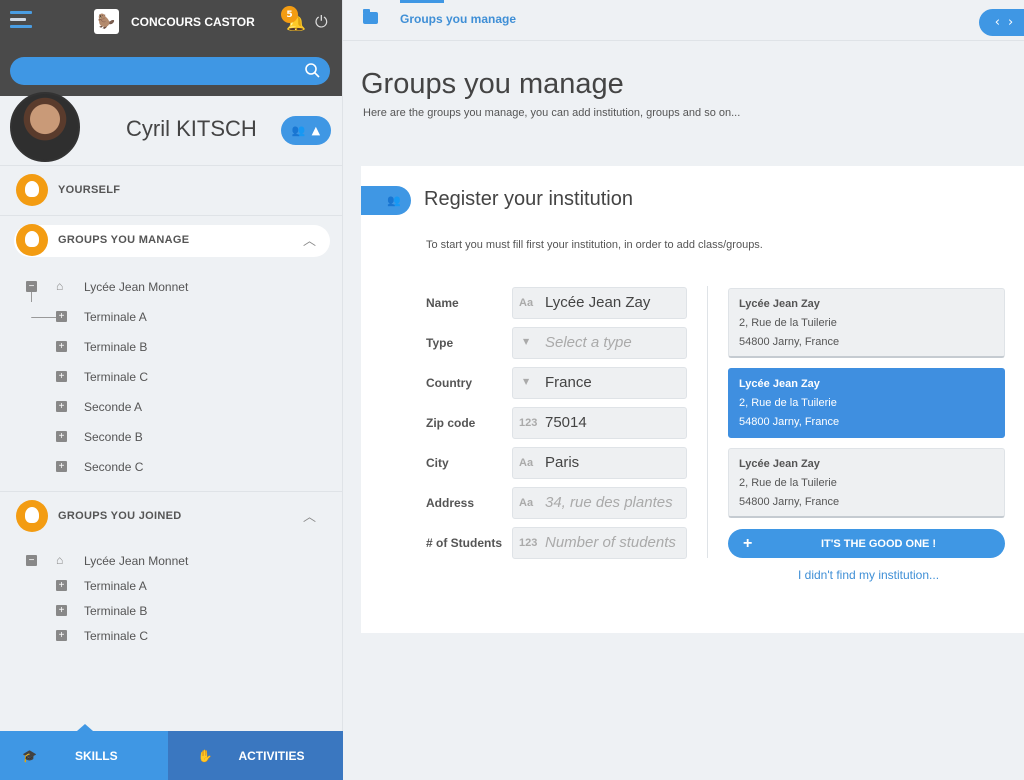 The width and height of the screenshot is (1024, 780). I want to click on menu-icon, so click(21, 21).